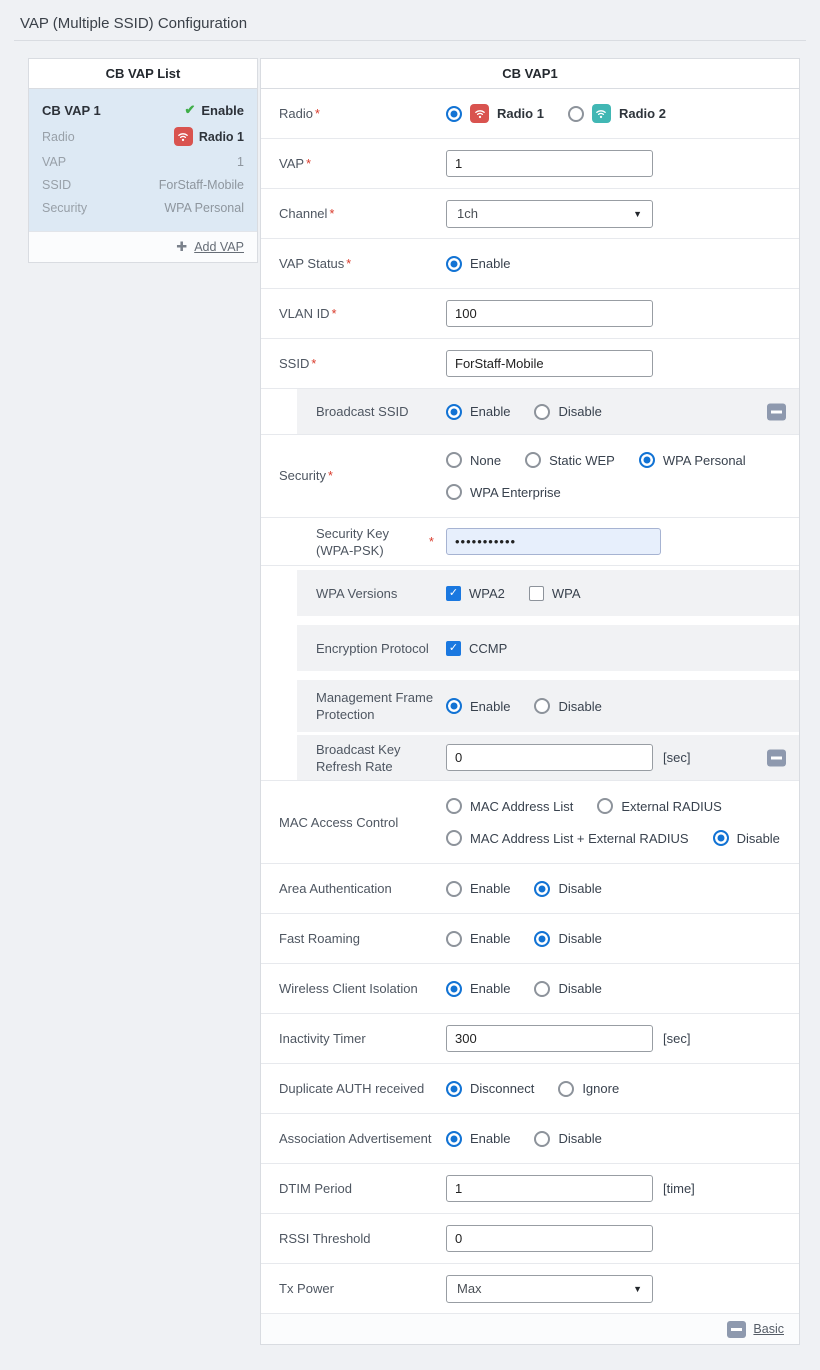 This screenshot has width=820, height=1370. What do you see at coordinates (454, 988) in the screenshot?
I see `wci-enable-radio` at bounding box center [454, 988].